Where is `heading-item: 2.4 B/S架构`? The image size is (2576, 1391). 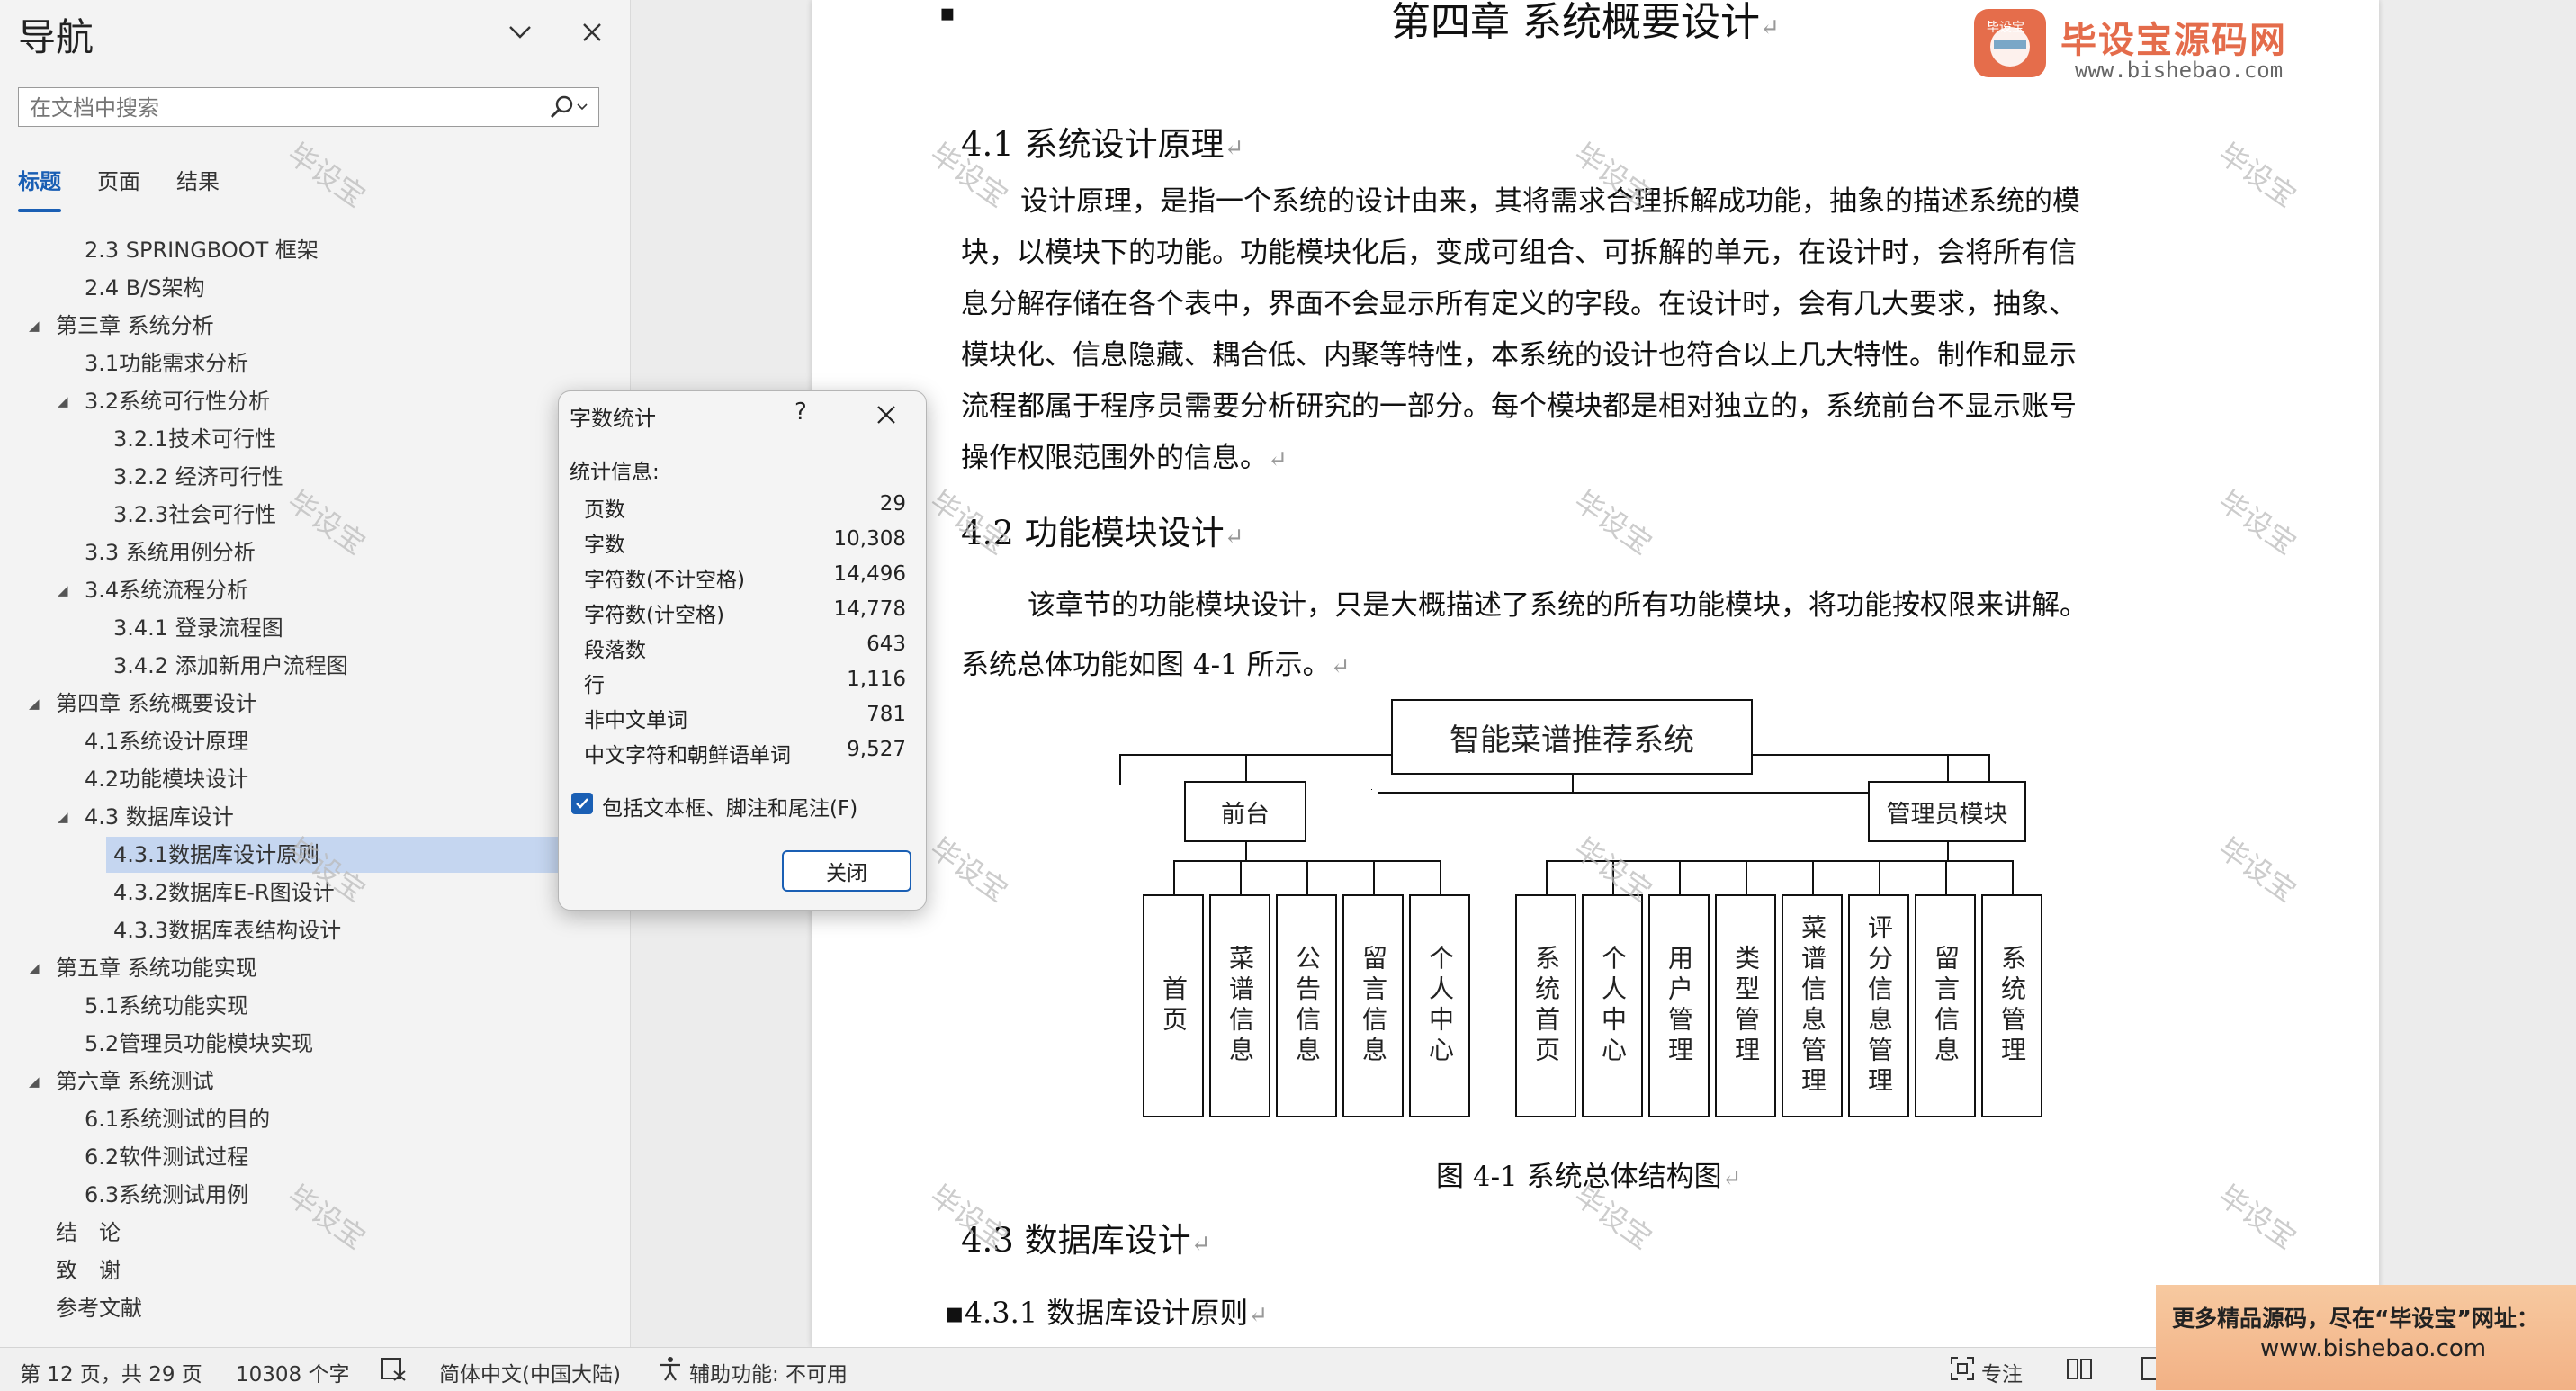 heading-item: 2.4 B/S架构 is located at coordinates (145, 288).